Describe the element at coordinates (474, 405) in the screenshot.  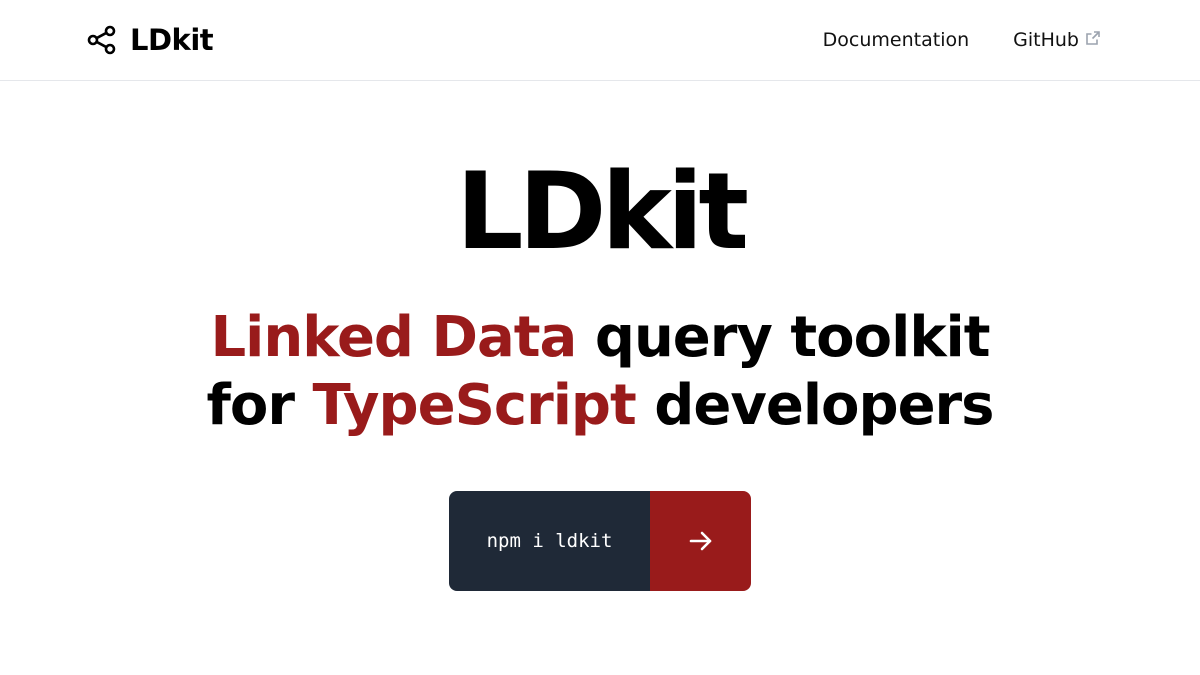
I see `tagline-accent-typescript: TypeScript` at that location.